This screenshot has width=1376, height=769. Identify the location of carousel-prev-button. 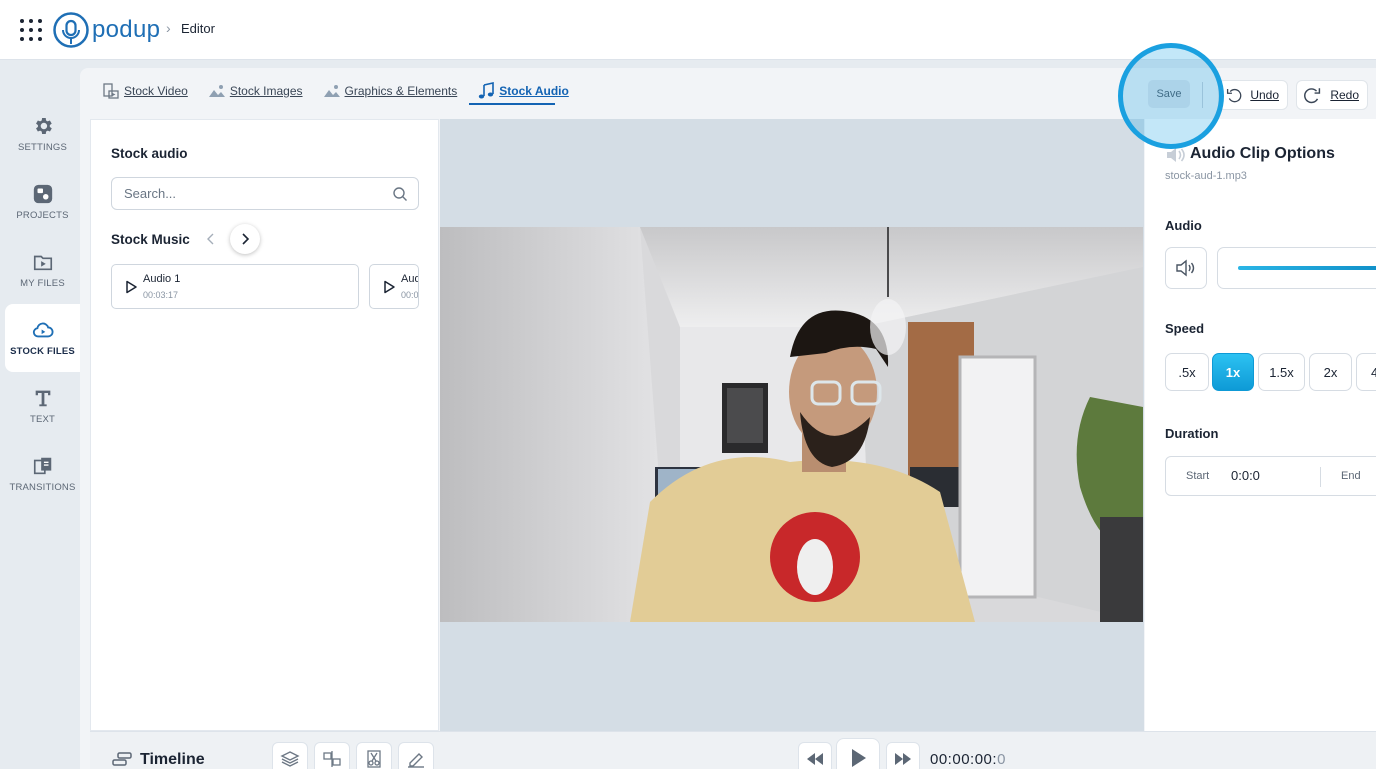
(211, 239).